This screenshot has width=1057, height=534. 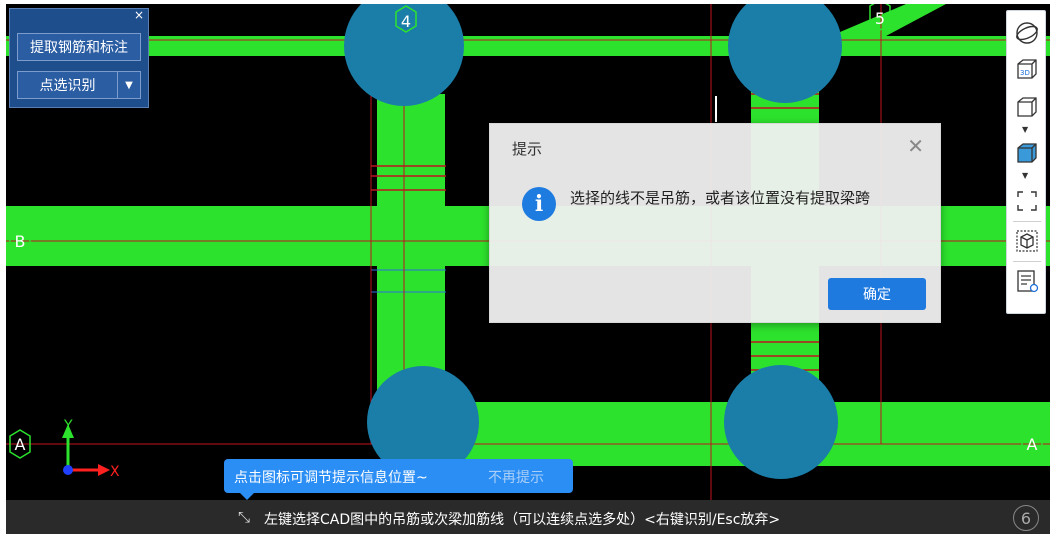 I want to click on orbit-icon, so click(x=1027, y=33).